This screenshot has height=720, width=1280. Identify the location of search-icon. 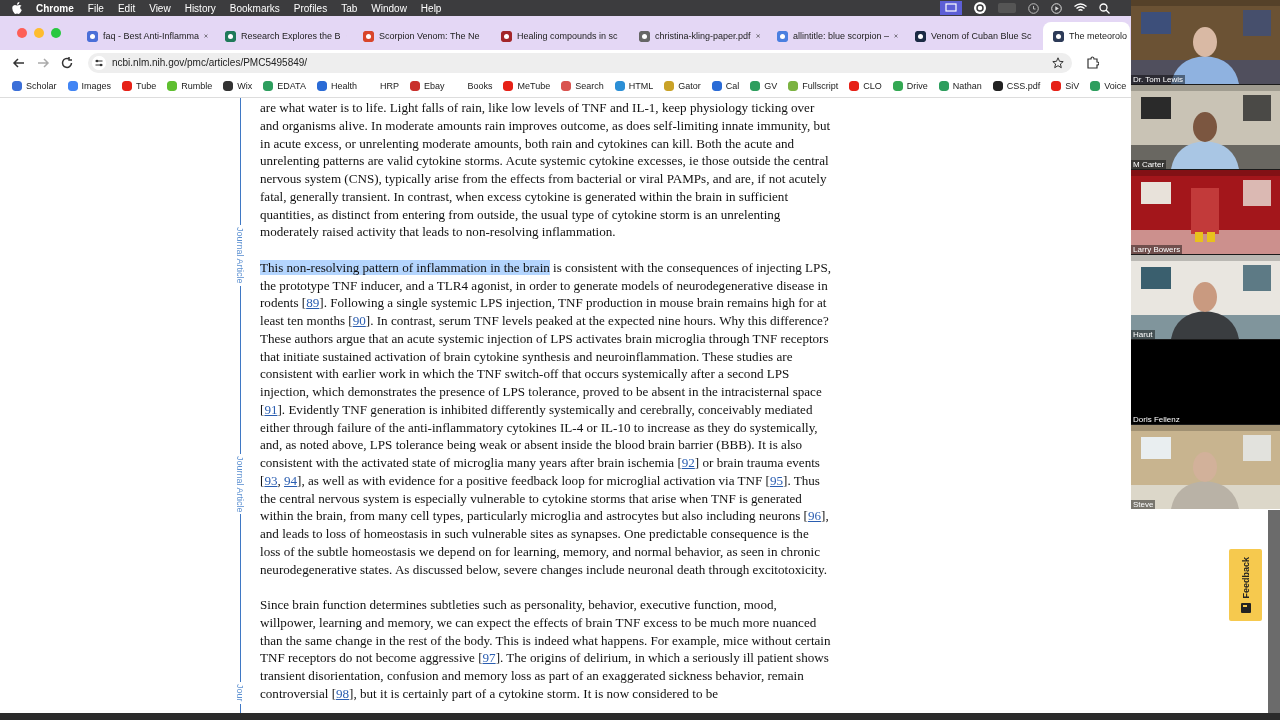
(1104, 8).